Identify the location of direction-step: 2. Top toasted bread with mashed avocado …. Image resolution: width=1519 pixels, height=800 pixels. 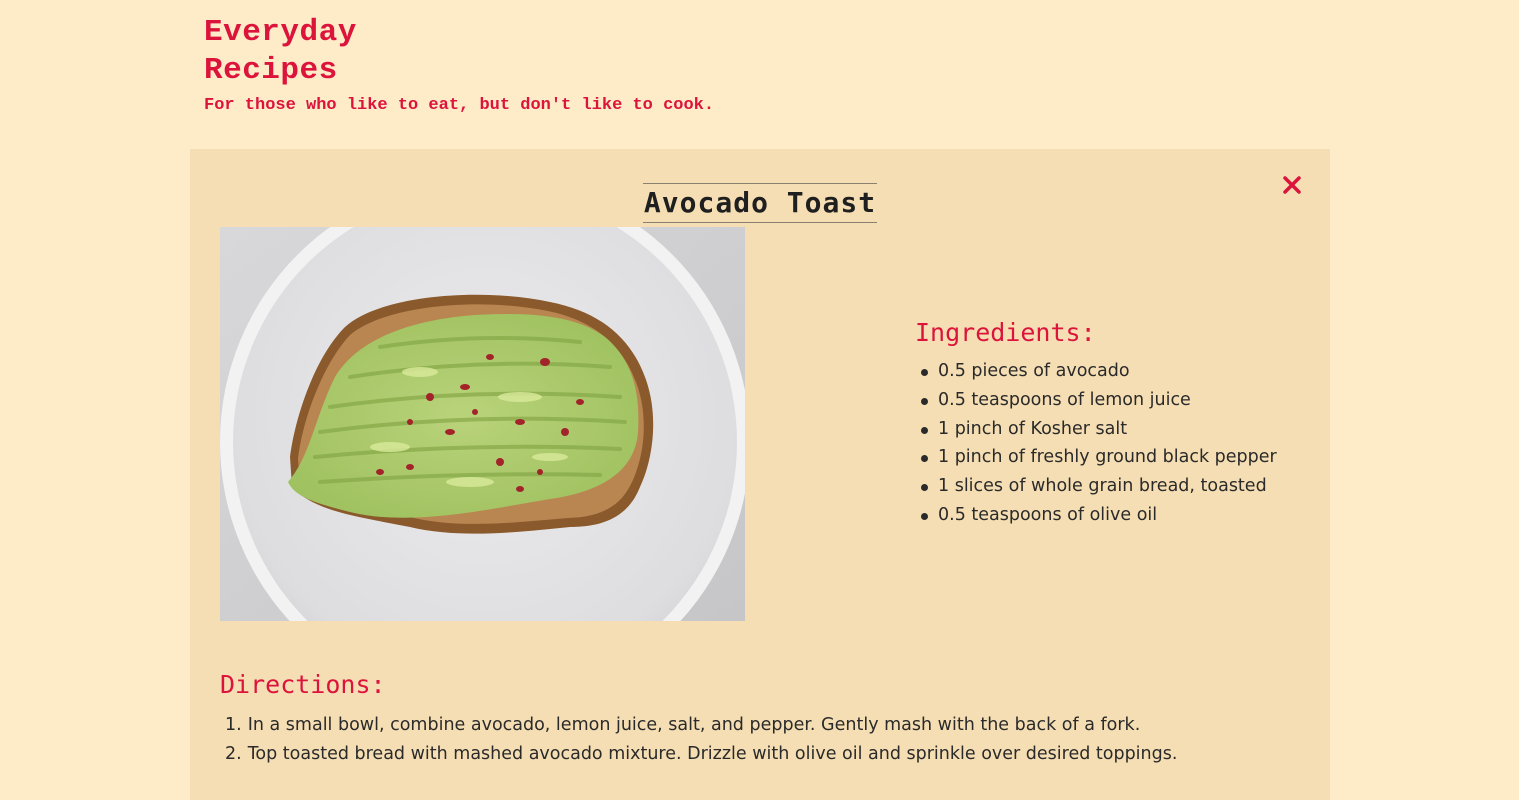
(760, 754).